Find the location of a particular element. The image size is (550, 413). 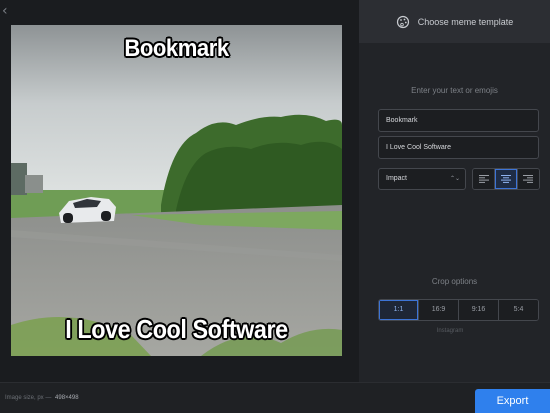

crop-sub-label: Instagram is located at coordinates (450, 331).